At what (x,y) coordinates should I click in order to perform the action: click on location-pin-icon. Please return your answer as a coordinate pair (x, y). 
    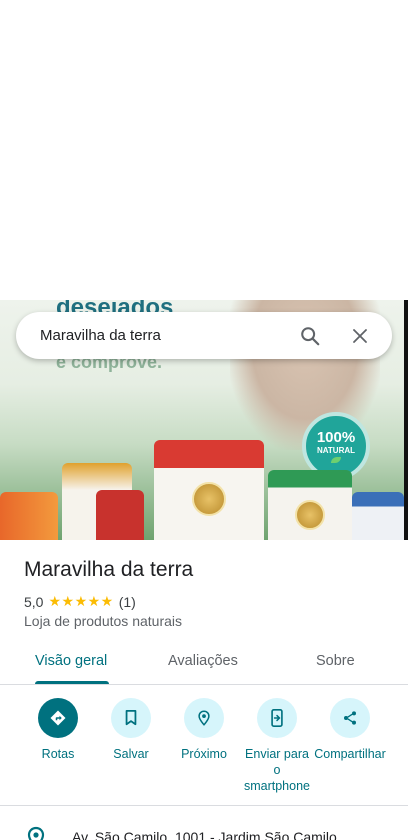
    Looking at the image, I should click on (36, 833).